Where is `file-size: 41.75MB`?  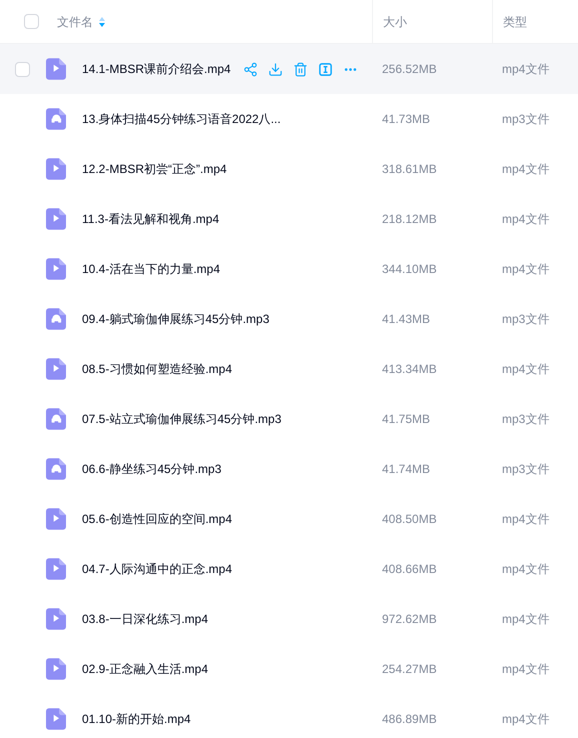
file-size: 41.75MB is located at coordinates (406, 419).